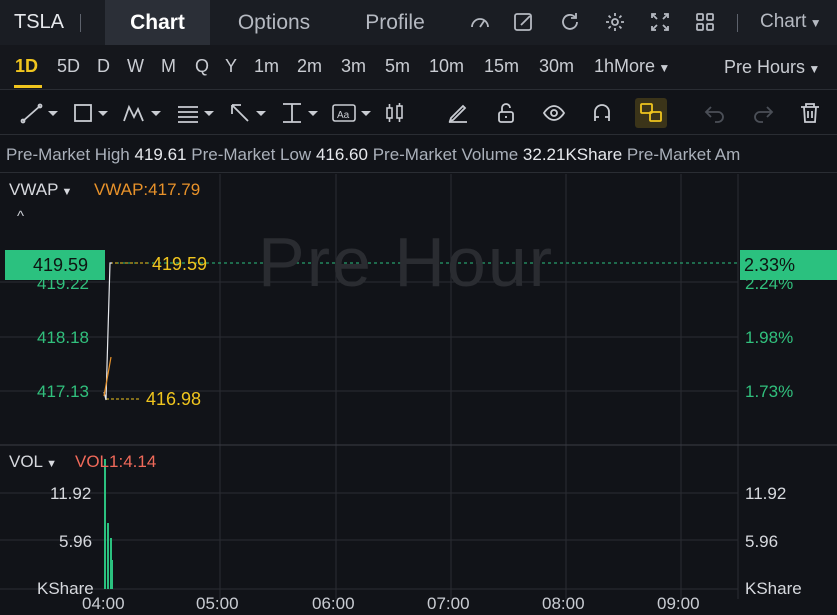  Describe the element at coordinates (274, 22) in the screenshot. I see `tab-options: Options` at that location.